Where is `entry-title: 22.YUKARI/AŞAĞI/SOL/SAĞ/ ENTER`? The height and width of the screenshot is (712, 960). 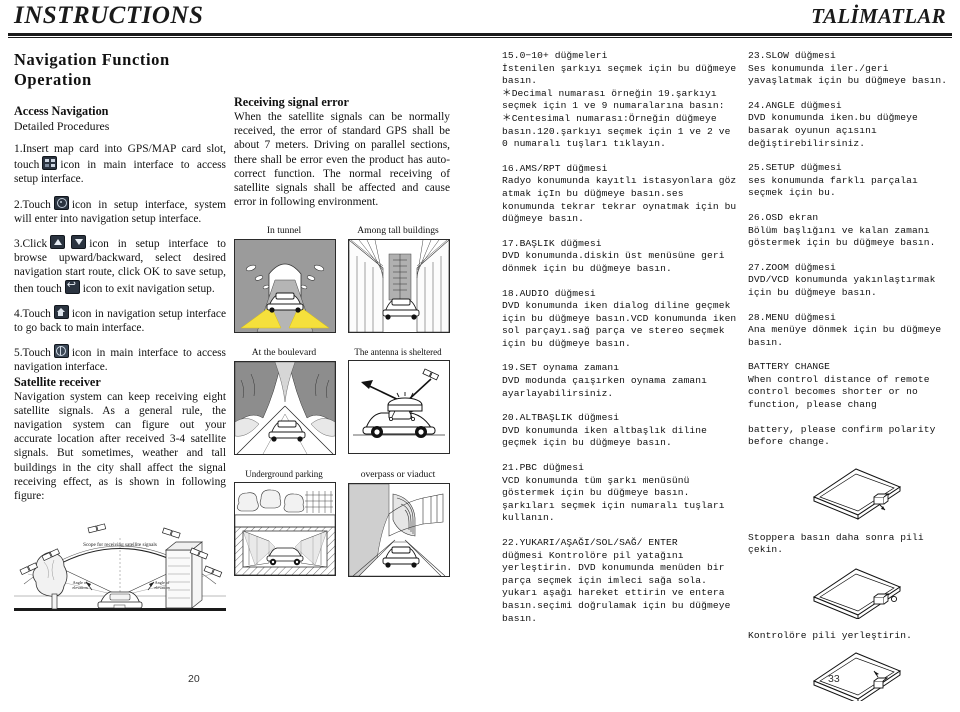 entry-title: 22.YUKARI/AŞAĞI/SOL/SAĞ/ ENTER is located at coordinates (590, 542).